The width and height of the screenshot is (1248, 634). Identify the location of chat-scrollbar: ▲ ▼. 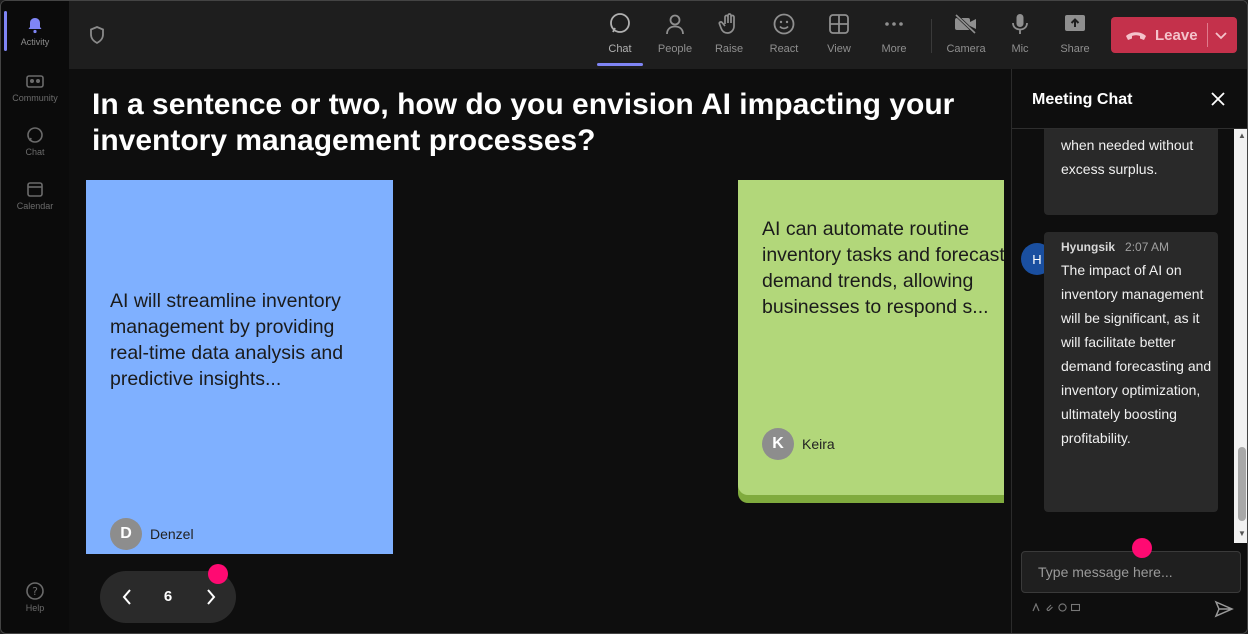
(1240, 336).